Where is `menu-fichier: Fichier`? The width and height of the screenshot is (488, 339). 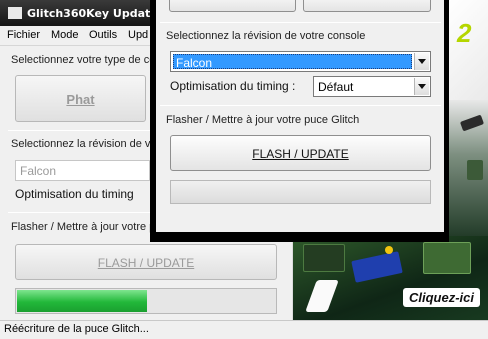 menu-fichier: Fichier is located at coordinates (23, 35).